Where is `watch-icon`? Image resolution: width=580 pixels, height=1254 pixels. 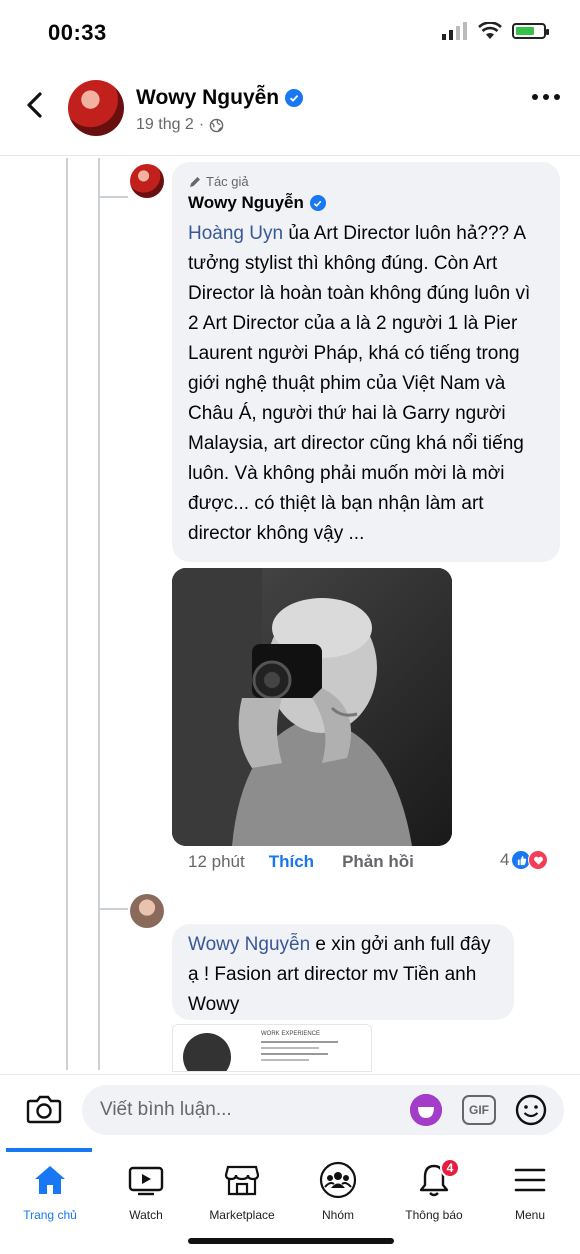
watch-icon is located at coordinates (146, 1181).